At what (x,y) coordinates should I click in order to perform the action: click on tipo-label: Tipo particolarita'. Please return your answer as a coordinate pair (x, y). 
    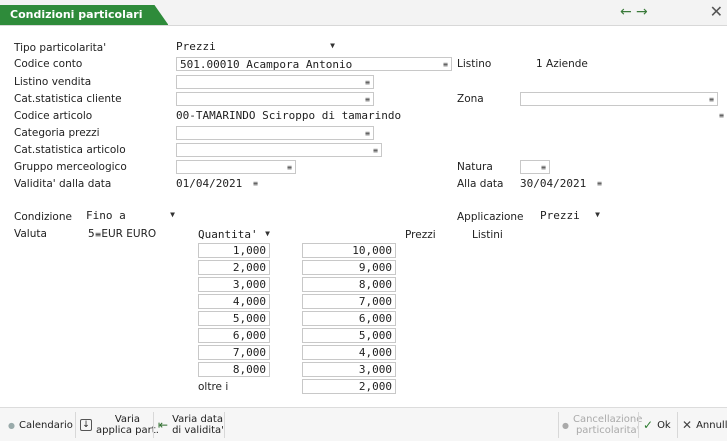
    Looking at the image, I should click on (60, 48).